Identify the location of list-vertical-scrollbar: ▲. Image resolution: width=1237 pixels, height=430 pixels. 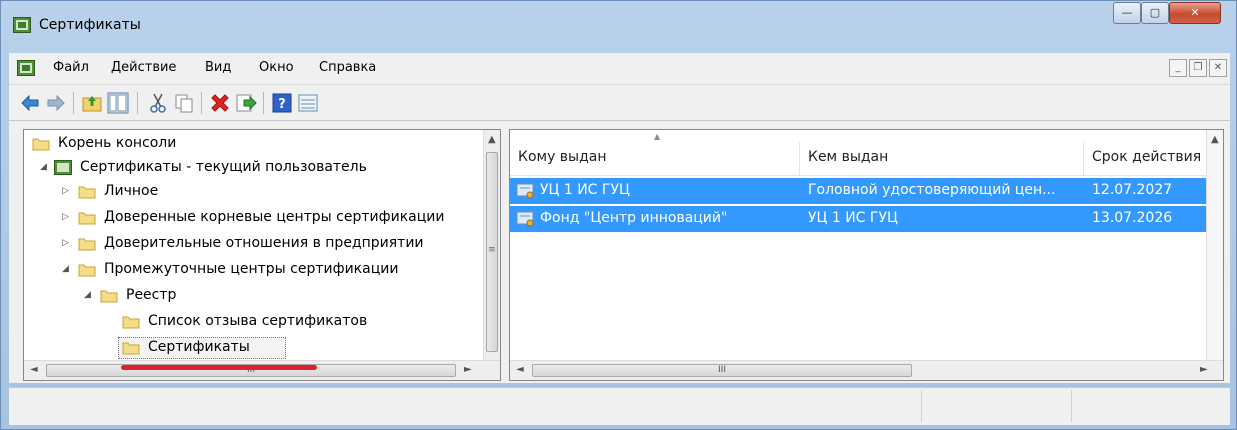
(1214, 246).